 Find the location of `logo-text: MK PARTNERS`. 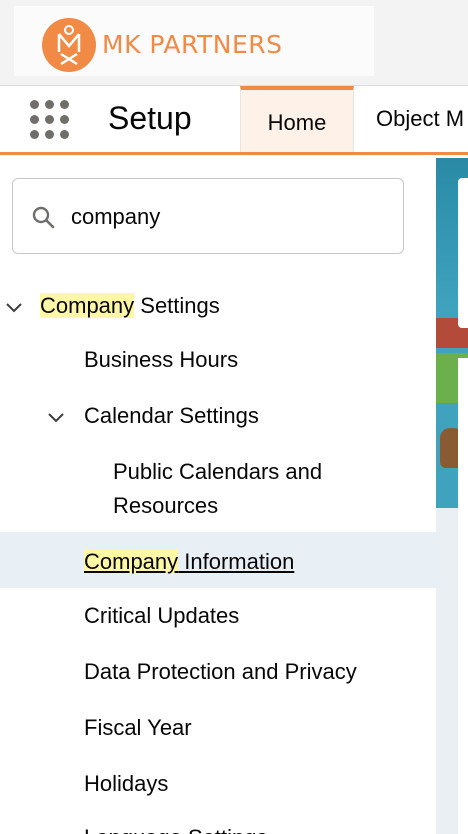

logo-text: MK PARTNERS is located at coordinates (192, 44).